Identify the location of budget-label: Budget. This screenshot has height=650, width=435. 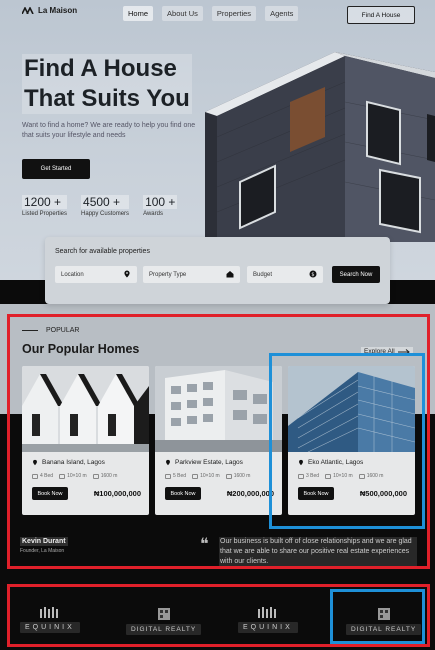
(263, 274).